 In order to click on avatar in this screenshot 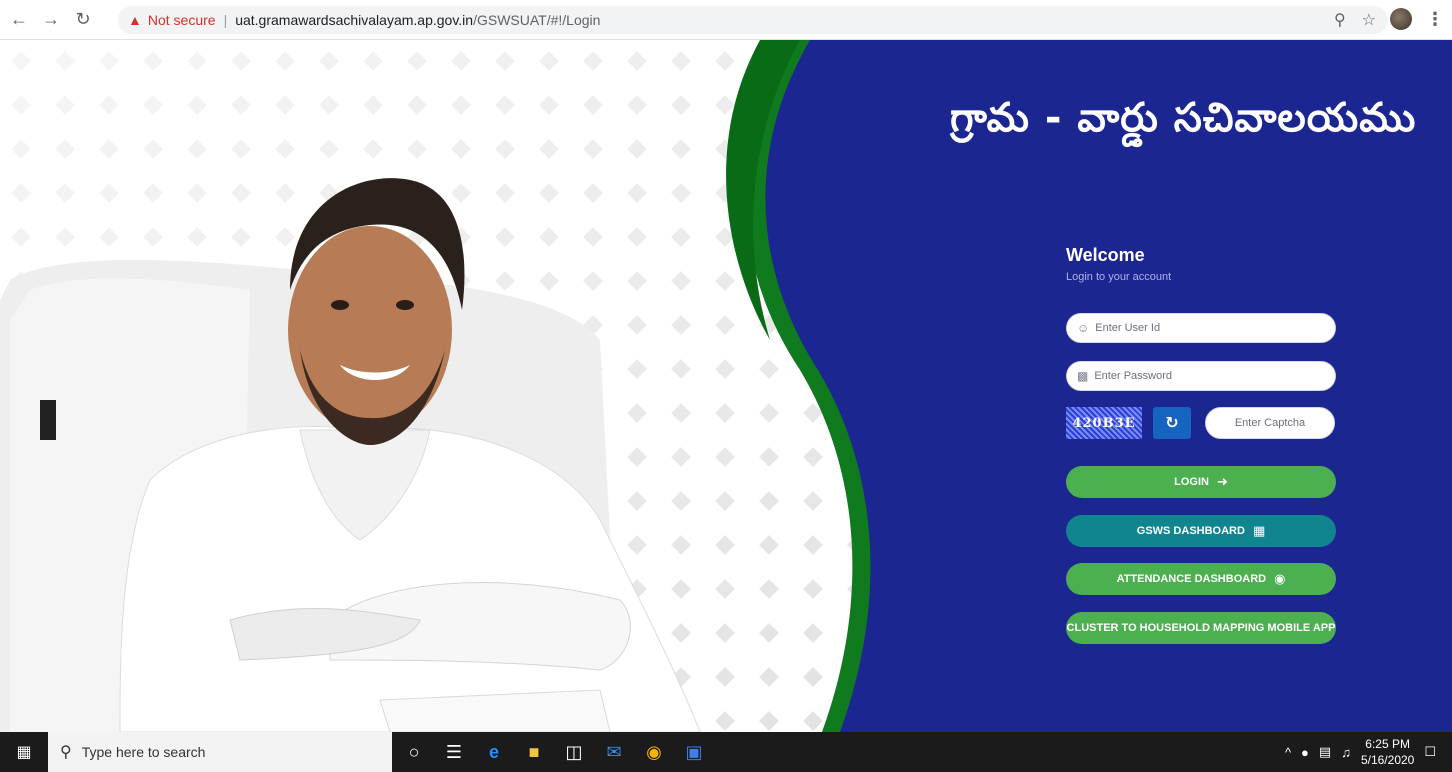, I will do `click(1401, 19)`.